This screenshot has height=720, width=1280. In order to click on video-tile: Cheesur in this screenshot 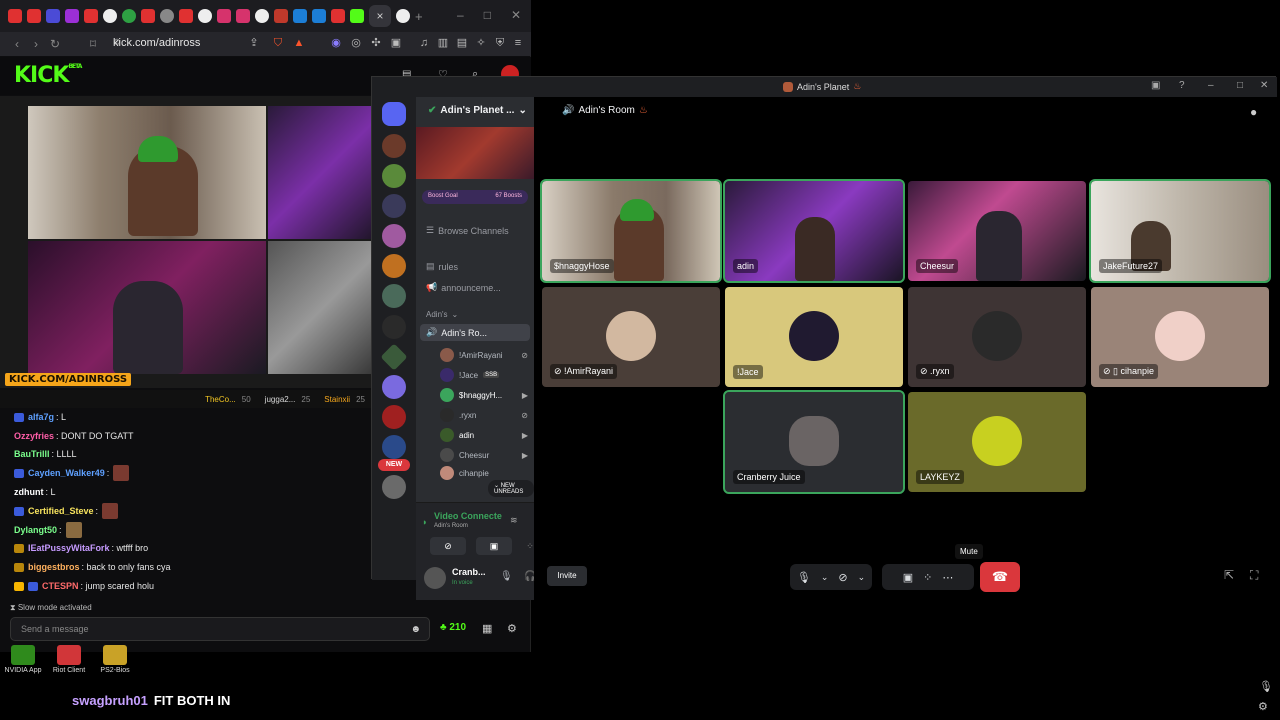, I will do `click(997, 231)`.